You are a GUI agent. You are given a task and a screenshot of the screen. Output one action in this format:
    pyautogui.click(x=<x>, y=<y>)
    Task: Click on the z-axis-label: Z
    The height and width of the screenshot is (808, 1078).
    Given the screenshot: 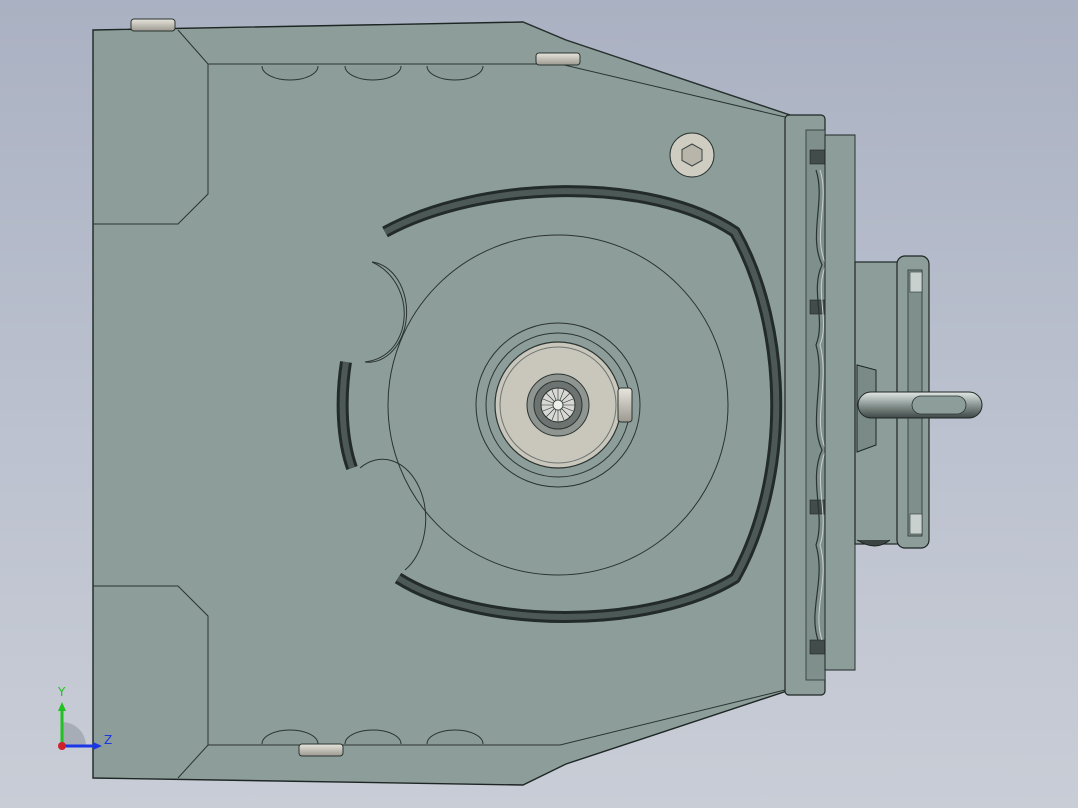 What is the action you would take?
    pyautogui.click(x=108, y=740)
    